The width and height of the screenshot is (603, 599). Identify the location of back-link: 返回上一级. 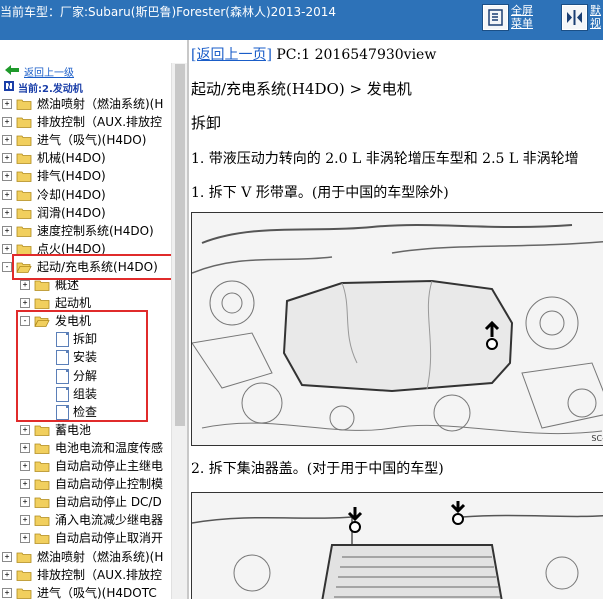
(49, 71).